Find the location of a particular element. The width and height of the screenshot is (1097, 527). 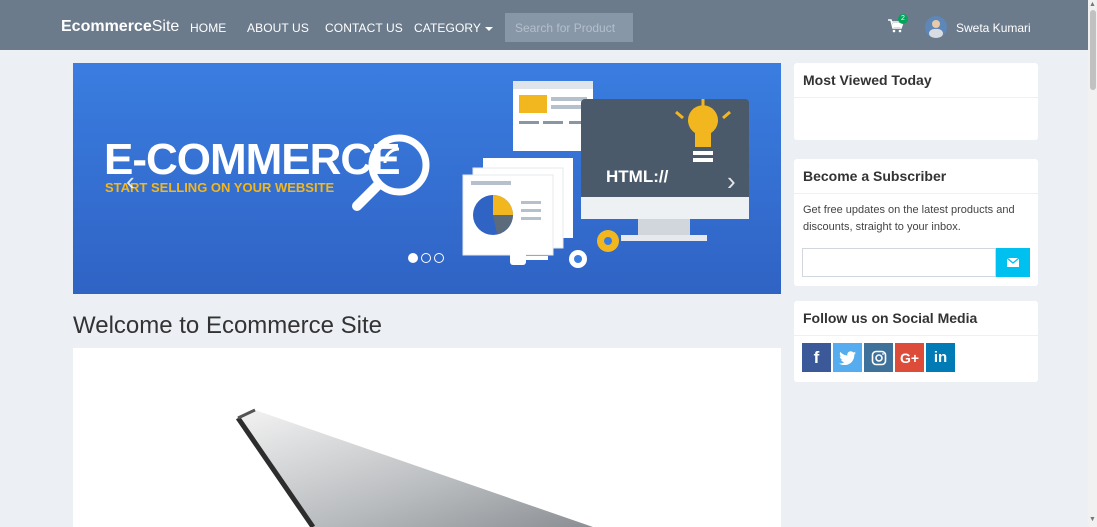

nav-contact-us: CONTACT US is located at coordinates (364, 28).